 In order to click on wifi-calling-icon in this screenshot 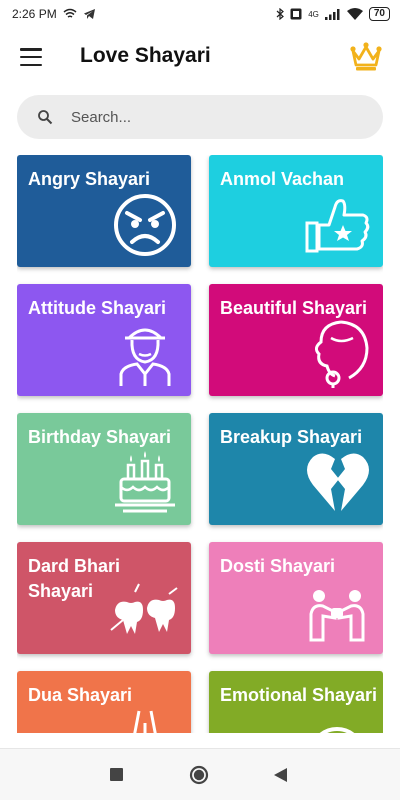, I will do `click(70, 13)`.